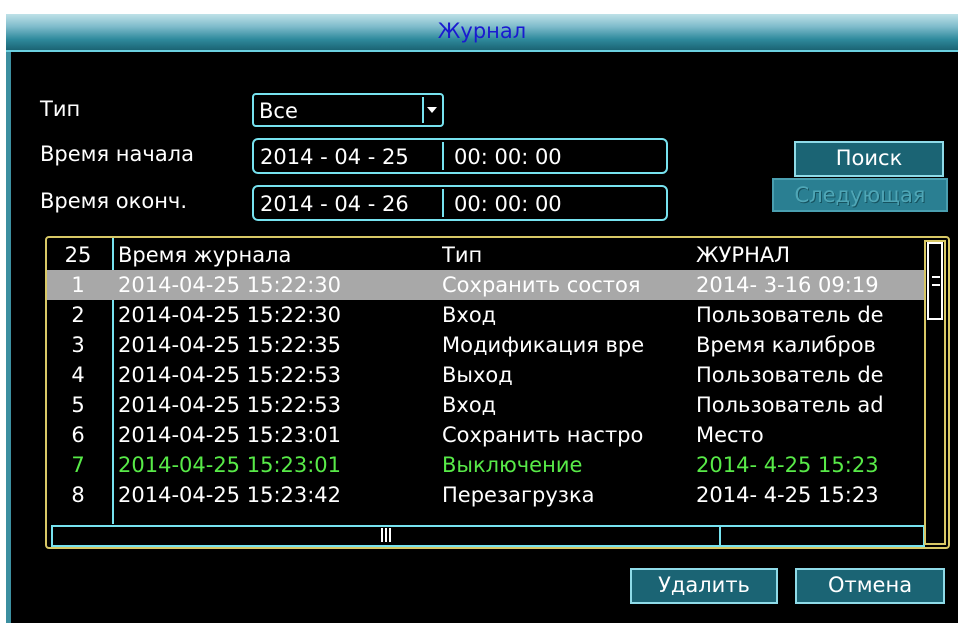  What do you see at coordinates (543, 435) in the screenshot?
I see `row-type: Сохранить настро` at bounding box center [543, 435].